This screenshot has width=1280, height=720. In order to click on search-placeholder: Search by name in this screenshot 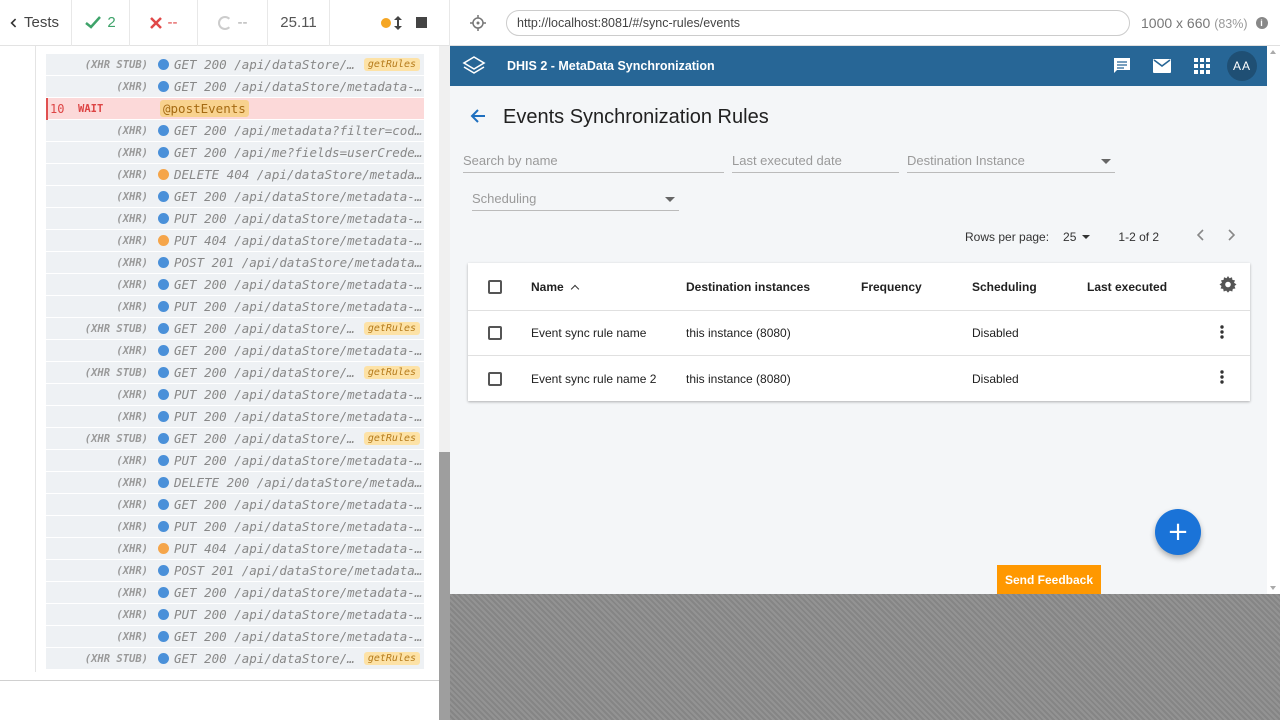, I will do `click(510, 160)`.